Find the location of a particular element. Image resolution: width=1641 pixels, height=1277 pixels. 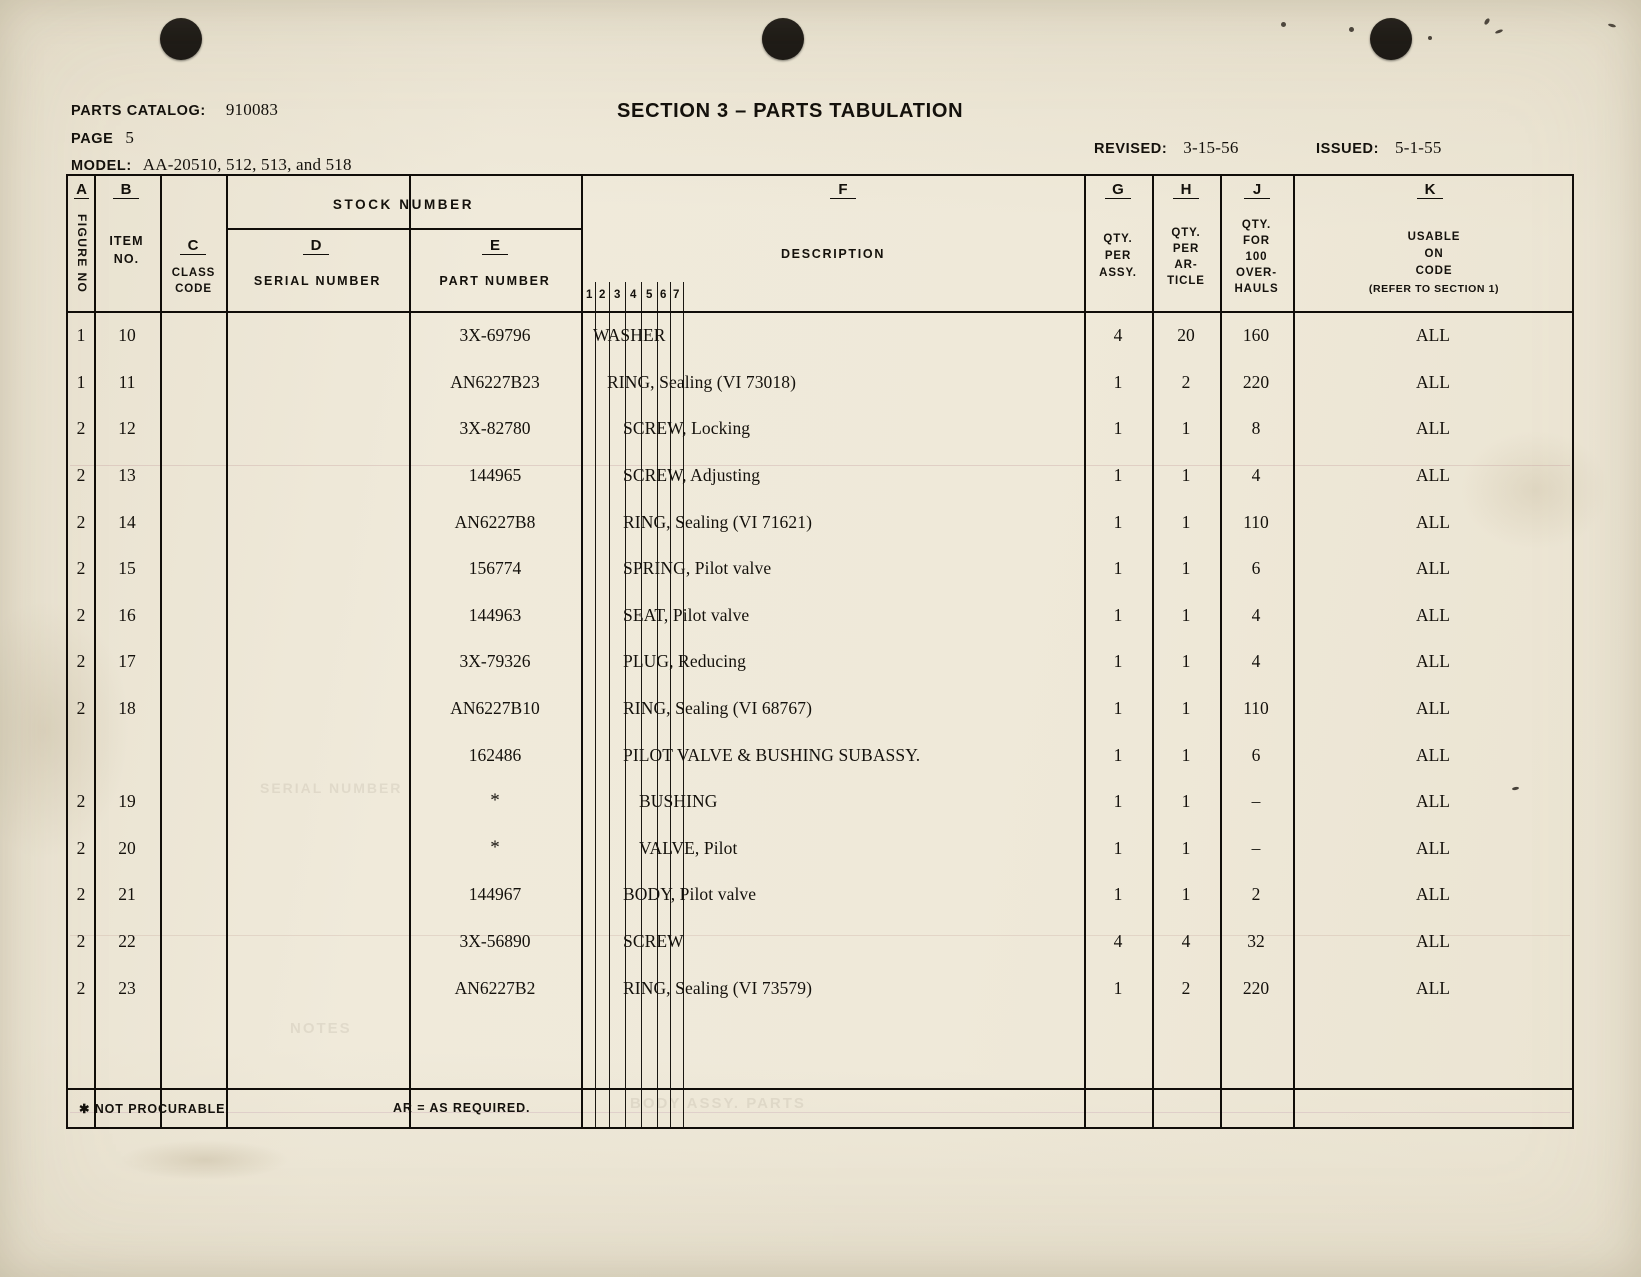

cell-figure-no: 1 is located at coordinates (81, 334).